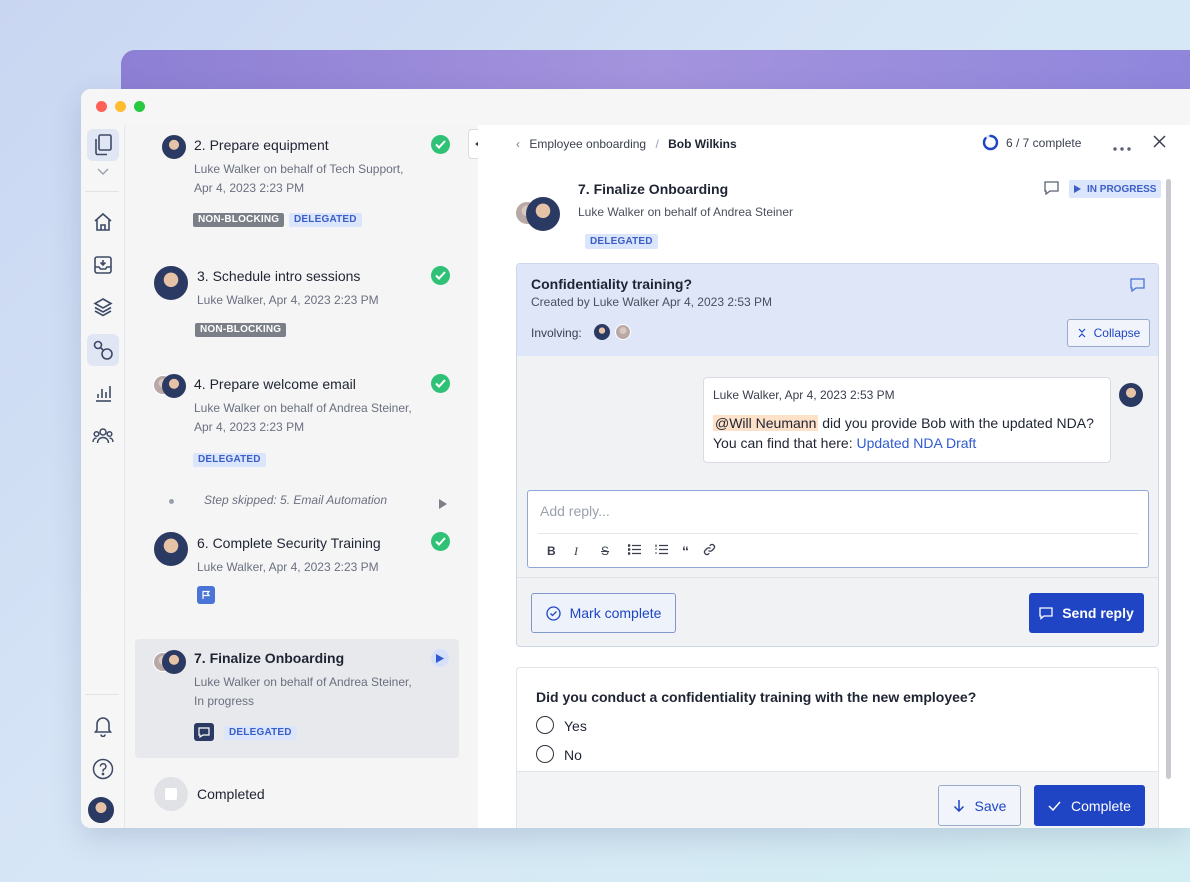  Describe the element at coordinates (635, 107) in the screenshot. I see `window-titlebar` at that location.